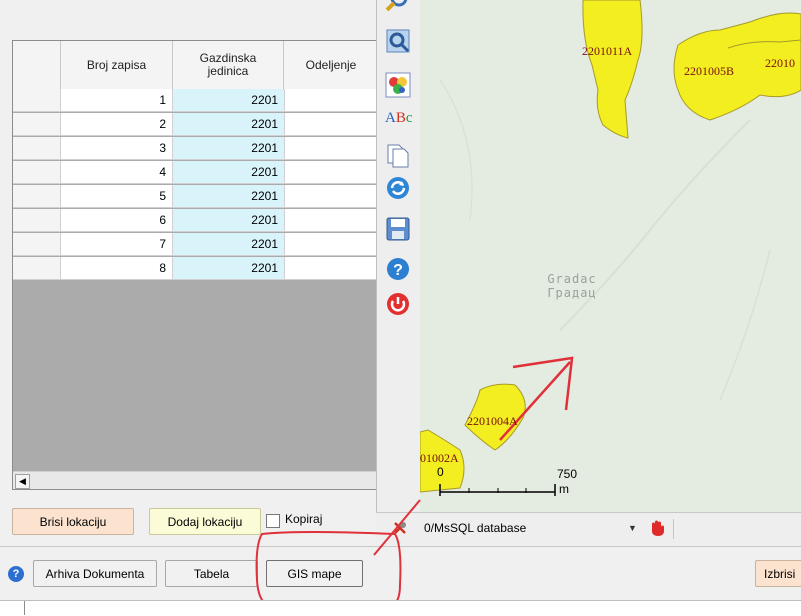 This screenshot has height=616, width=801. What do you see at coordinates (273, 521) in the screenshot?
I see `copy-checkbox` at bounding box center [273, 521].